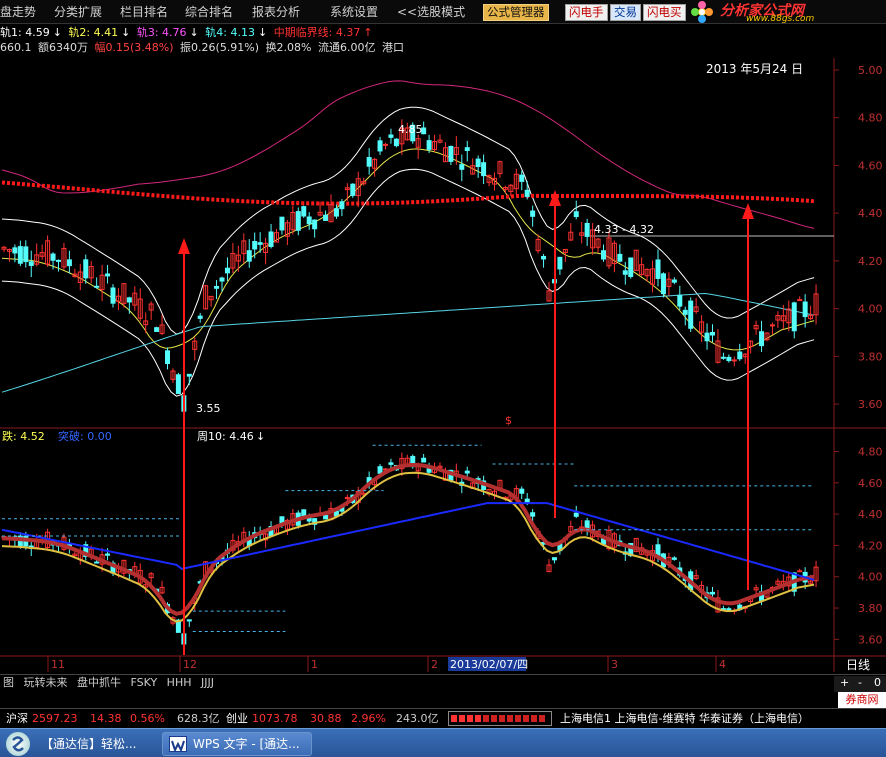 The height and width of the screenshot is (757, 886). I want to click on lower-axis-tick-label: 4.60, so click(870, 483).